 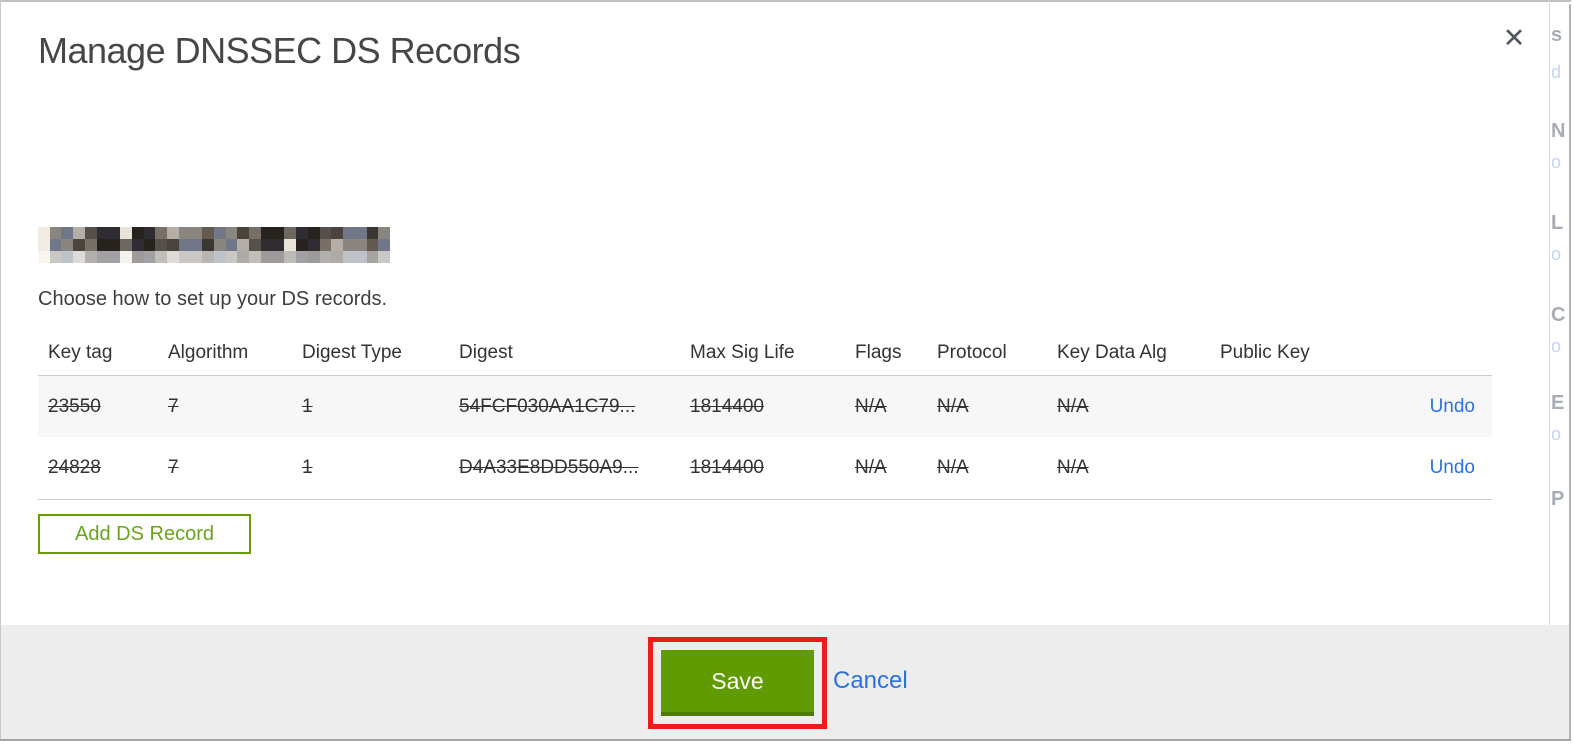 What do you see at coordinates (0, 370) in the screenshot?
I see `modal-border-left` at bounding box center [0, 370].